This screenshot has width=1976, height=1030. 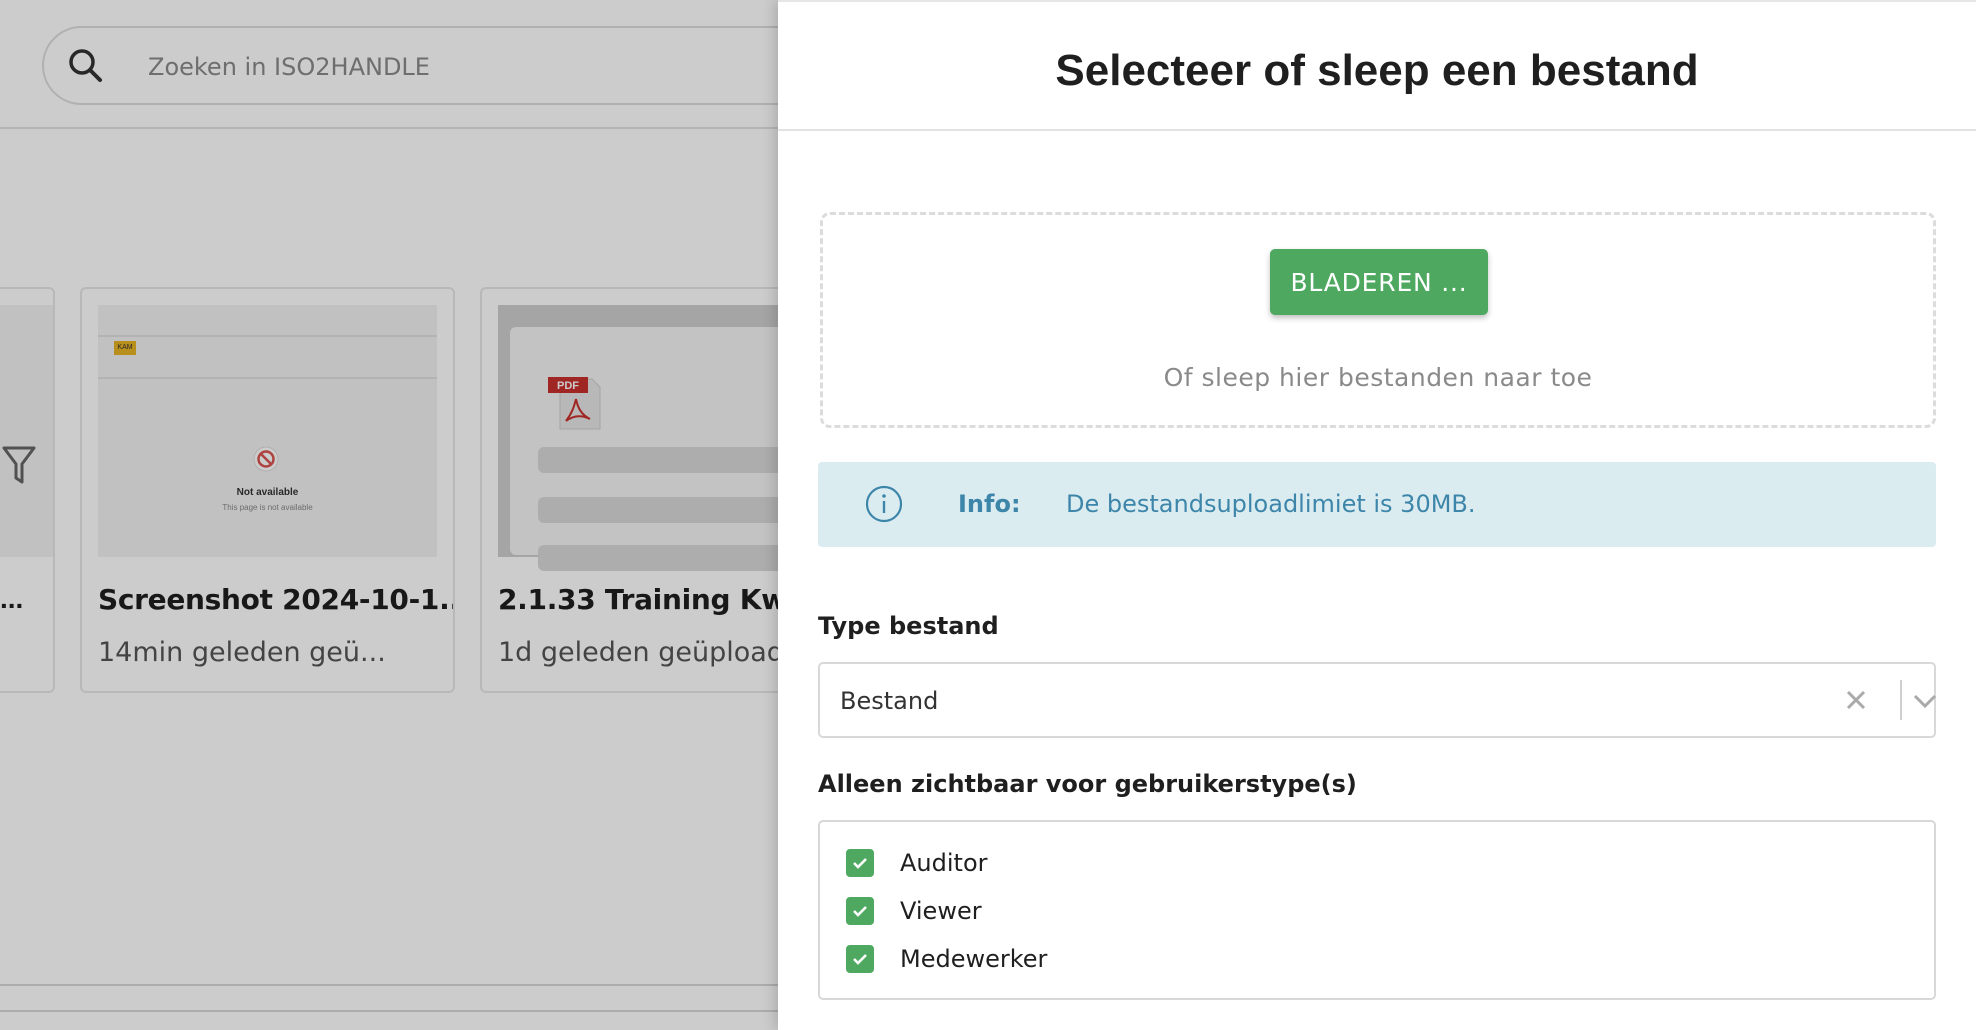 I want to click on clear-icon, so click(x=1856, y=700).